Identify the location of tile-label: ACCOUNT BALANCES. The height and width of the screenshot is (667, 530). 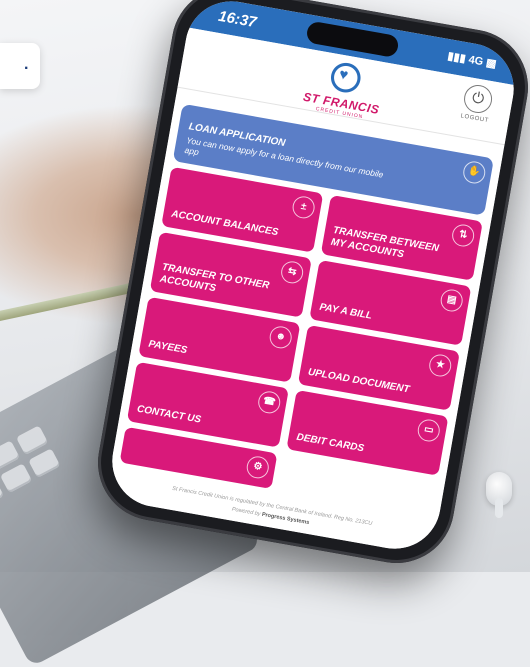
(225, 223).